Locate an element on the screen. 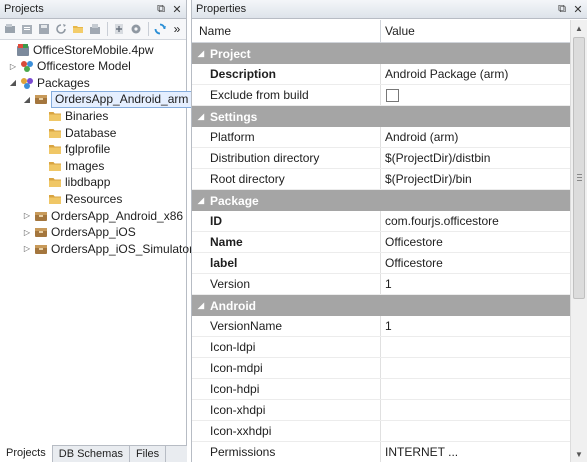 Image resolution: width=587 pixels, height=462 pixels. tree-node: libdbapp is located at coordinates (73, 182).